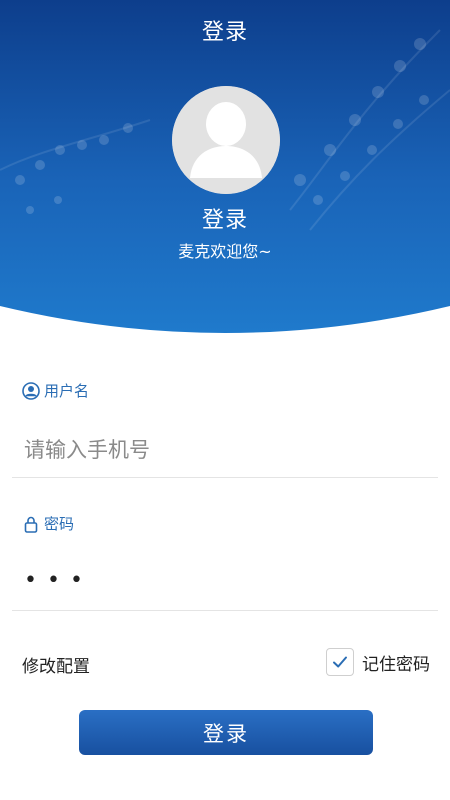 The width and height of the screenshot is (450, 800). I want to click on username-label: 用户名, so click(55, 390).